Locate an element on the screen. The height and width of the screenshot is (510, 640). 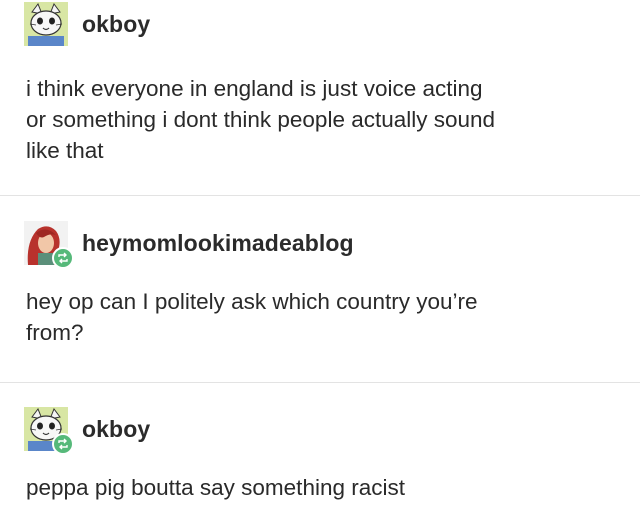
post-line: like that is located at coordinates (65, 150).